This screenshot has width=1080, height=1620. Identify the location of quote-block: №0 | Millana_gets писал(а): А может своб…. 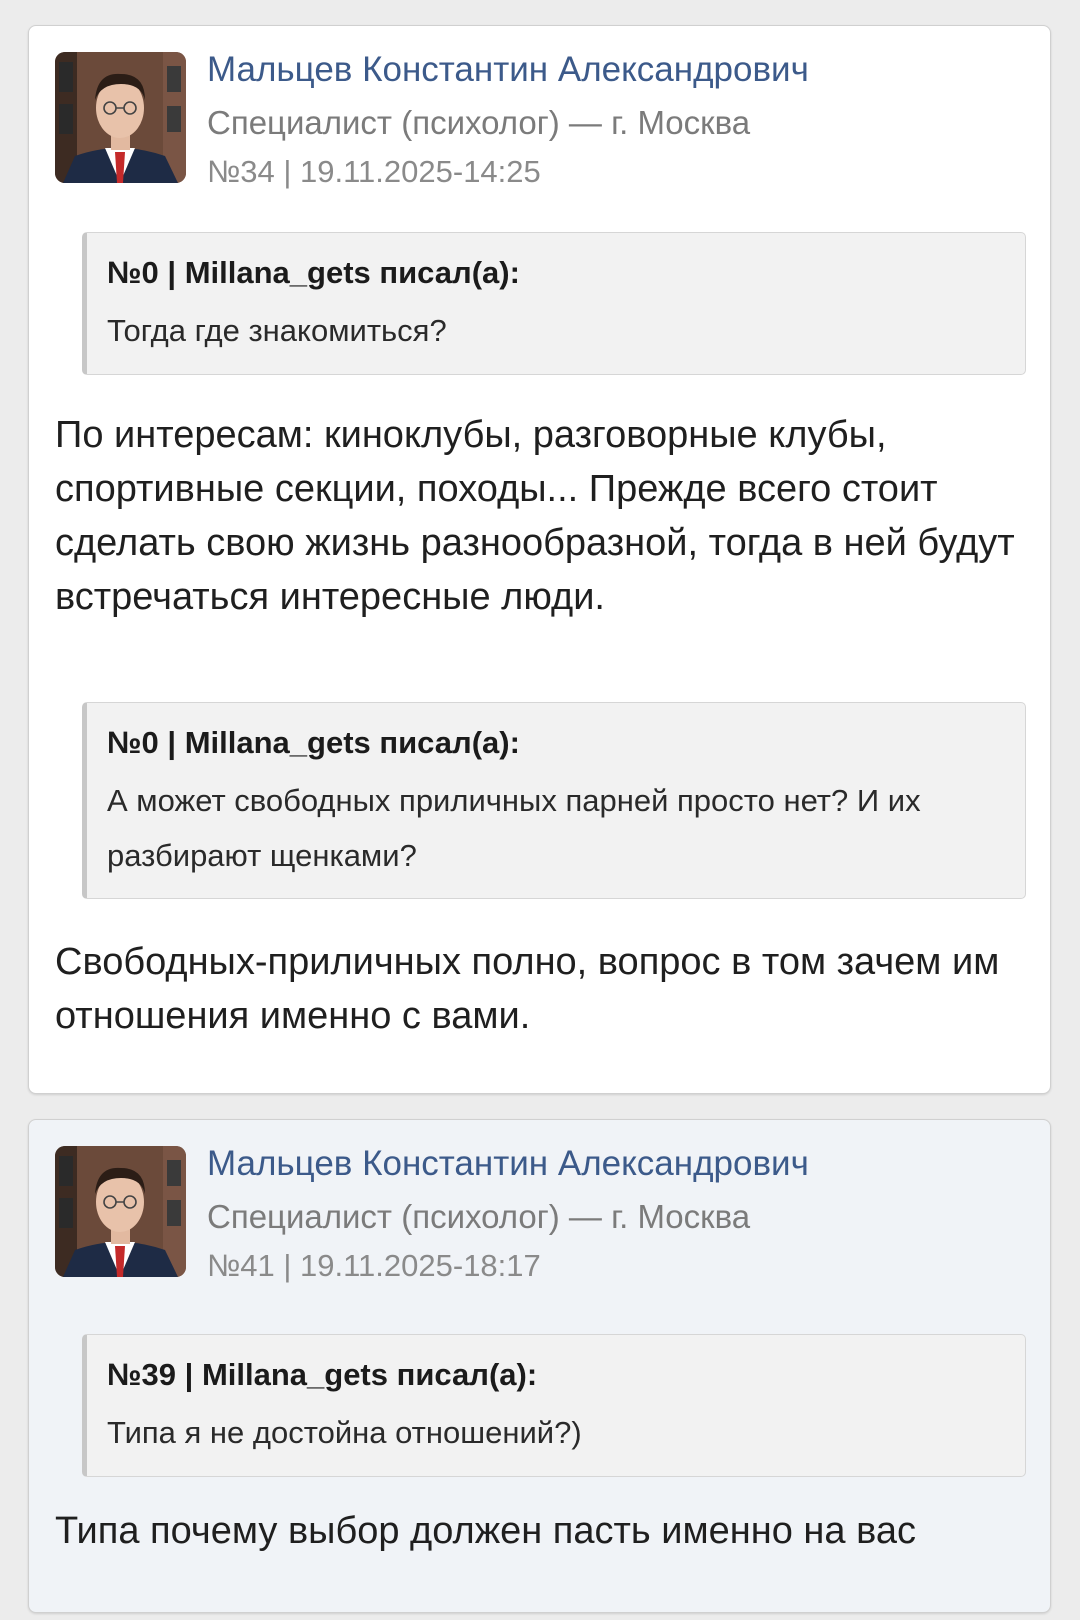
(554, 800).